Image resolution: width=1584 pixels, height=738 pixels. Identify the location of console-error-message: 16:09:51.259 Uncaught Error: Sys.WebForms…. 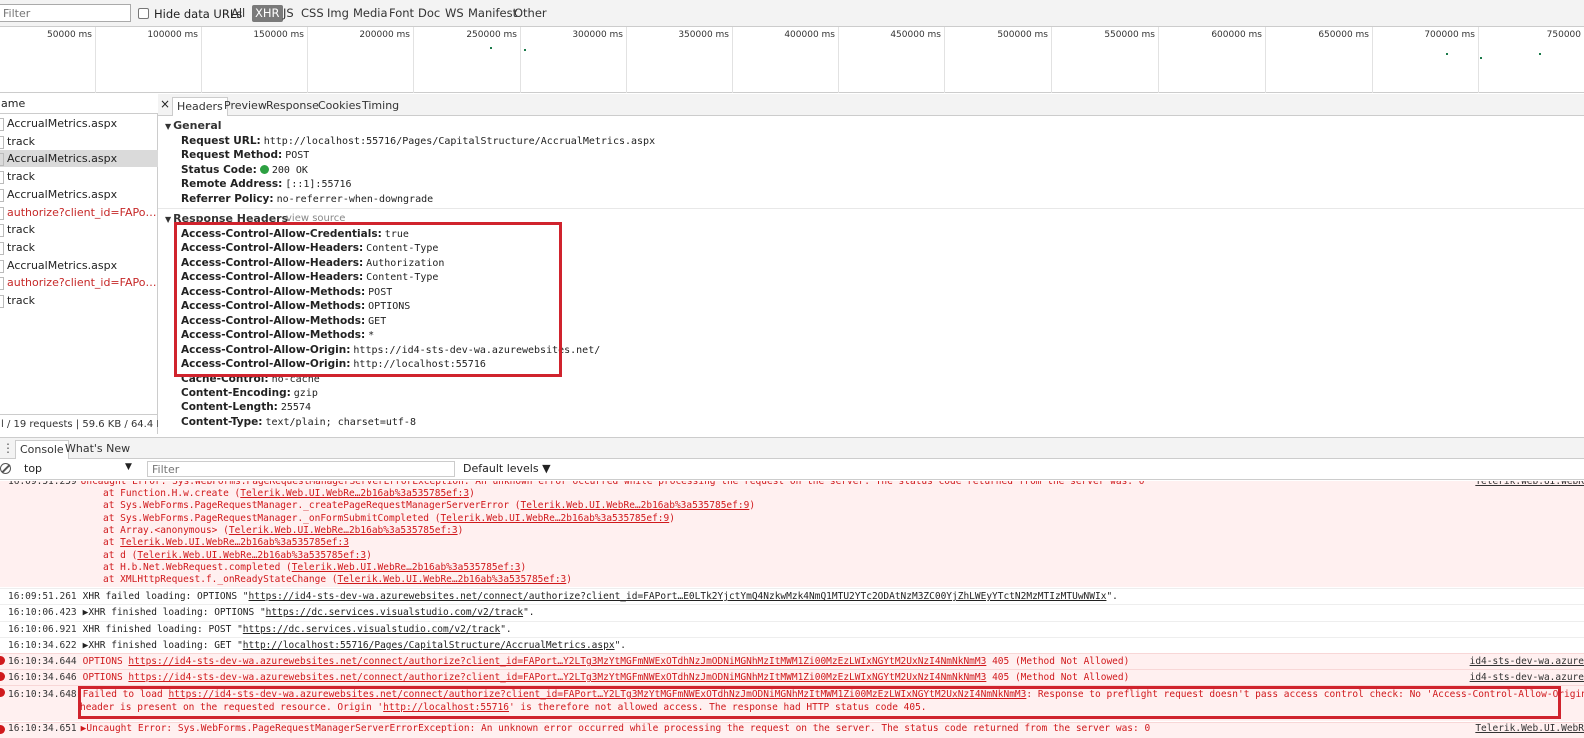
(792, 534).